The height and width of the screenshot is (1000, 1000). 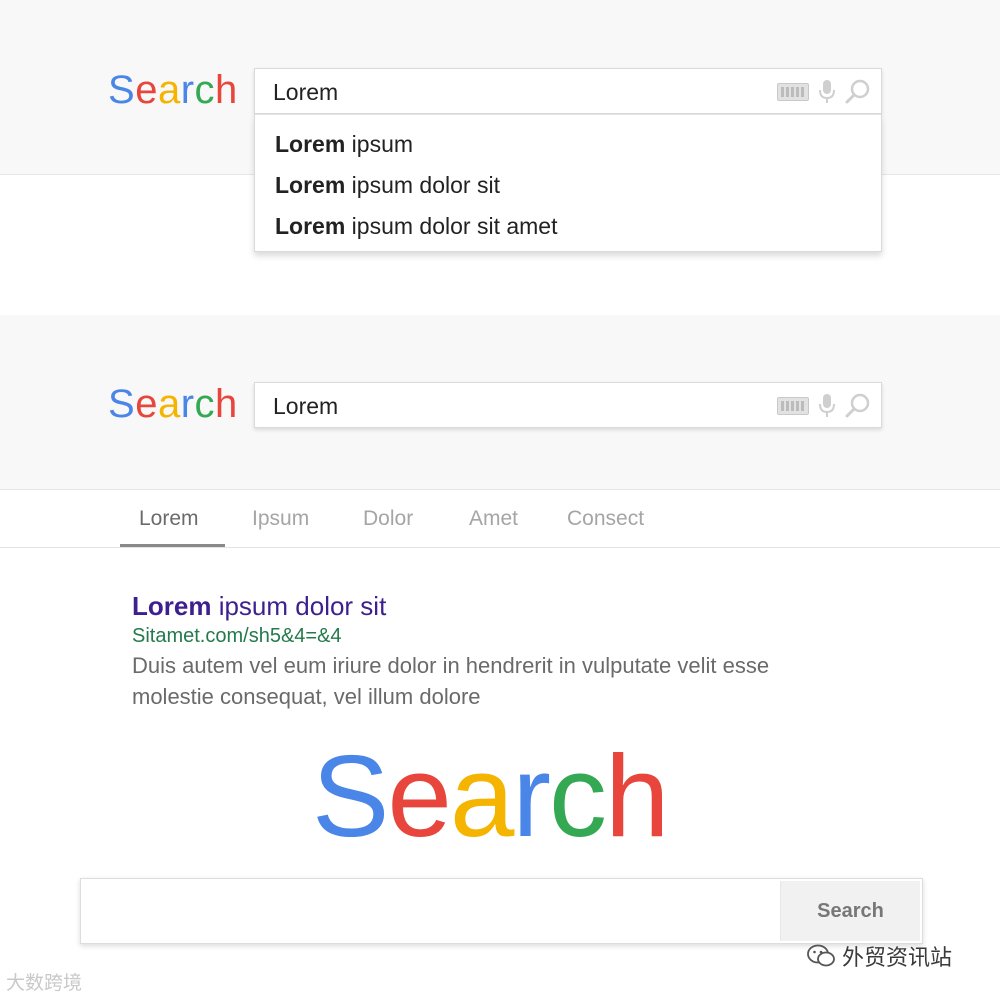 I want to click on search-button: Search, so click(x=850, y=911).